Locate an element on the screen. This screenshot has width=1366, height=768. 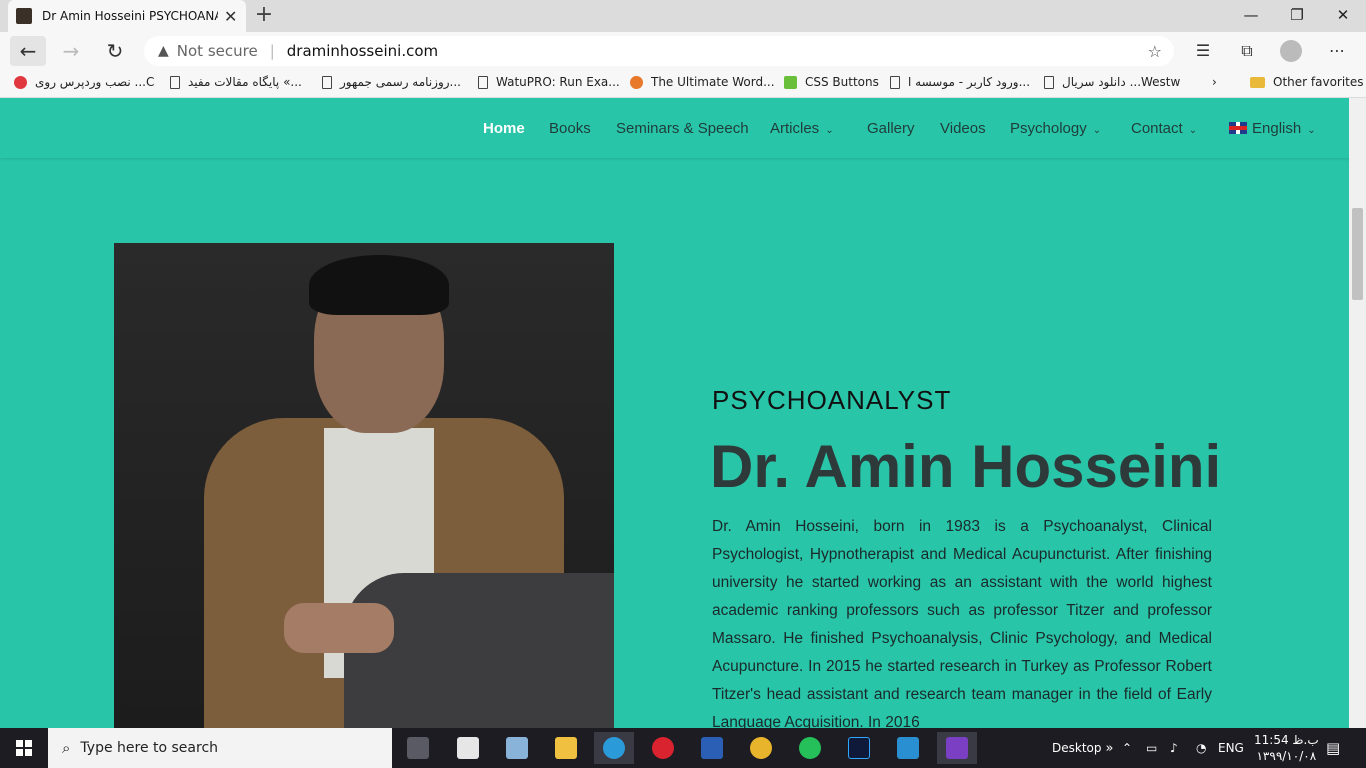
opera-app is located at coordinates (663, 748).